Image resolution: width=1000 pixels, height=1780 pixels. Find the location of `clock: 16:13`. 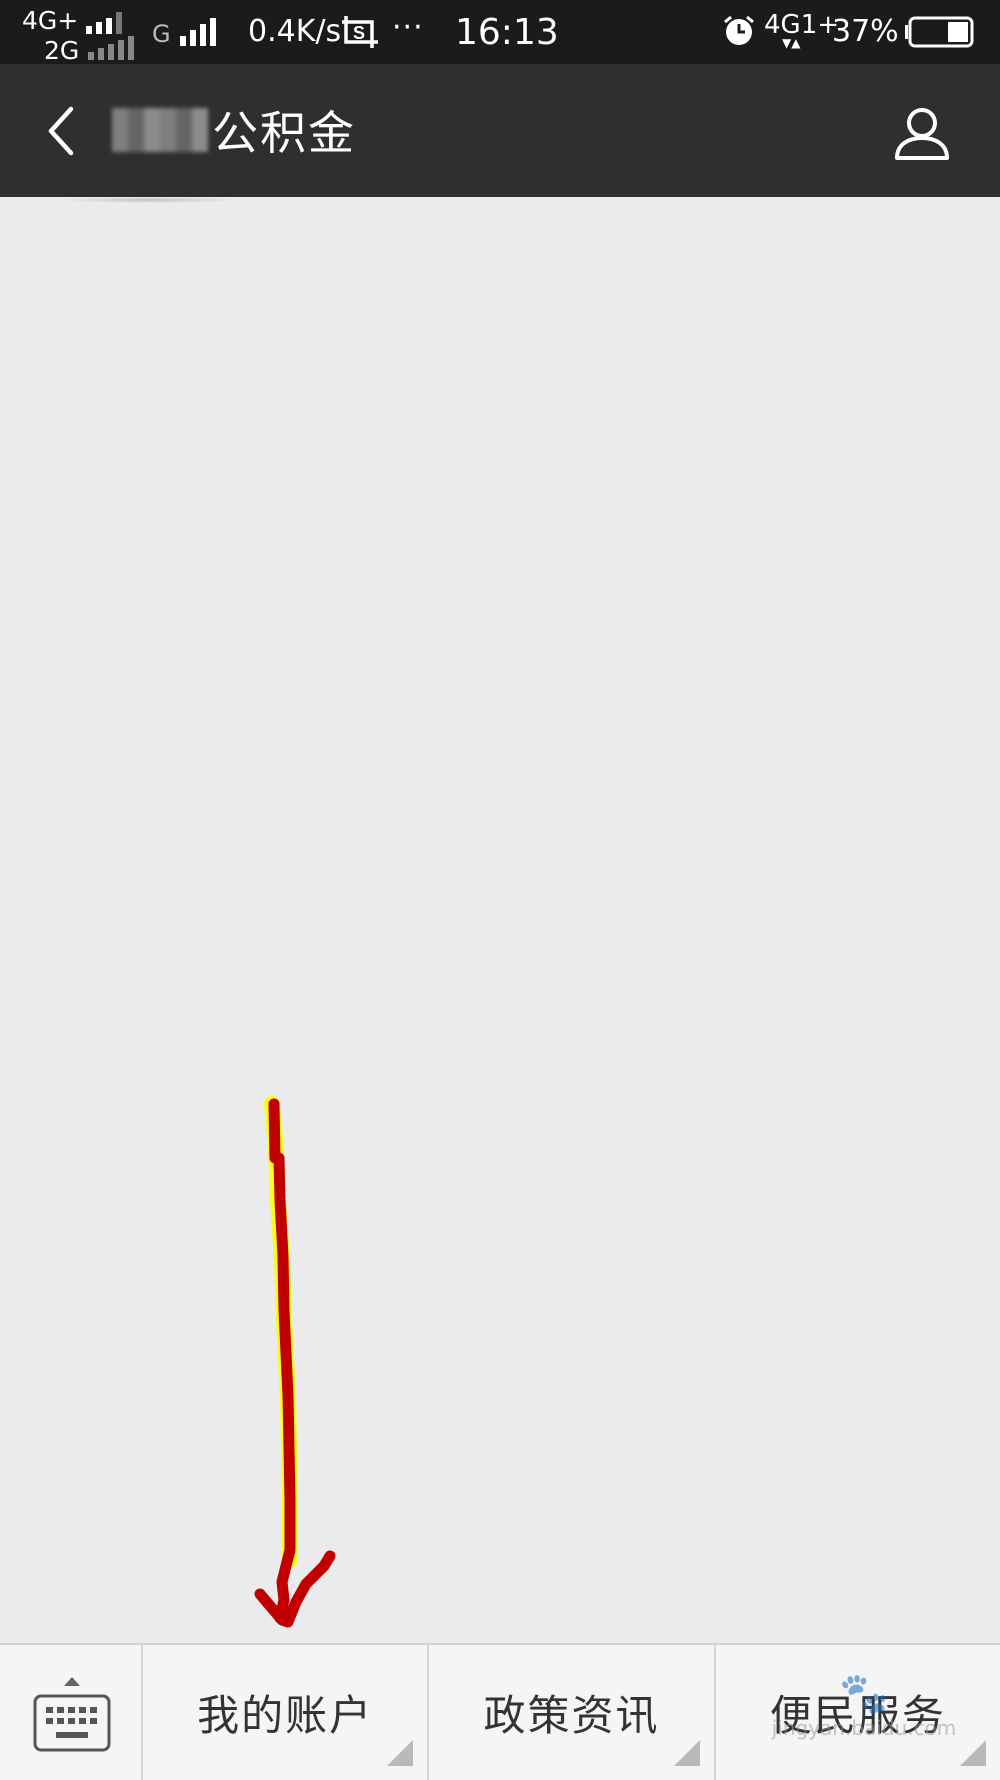

clock: 16:13 is located at coordinates (507, 32).